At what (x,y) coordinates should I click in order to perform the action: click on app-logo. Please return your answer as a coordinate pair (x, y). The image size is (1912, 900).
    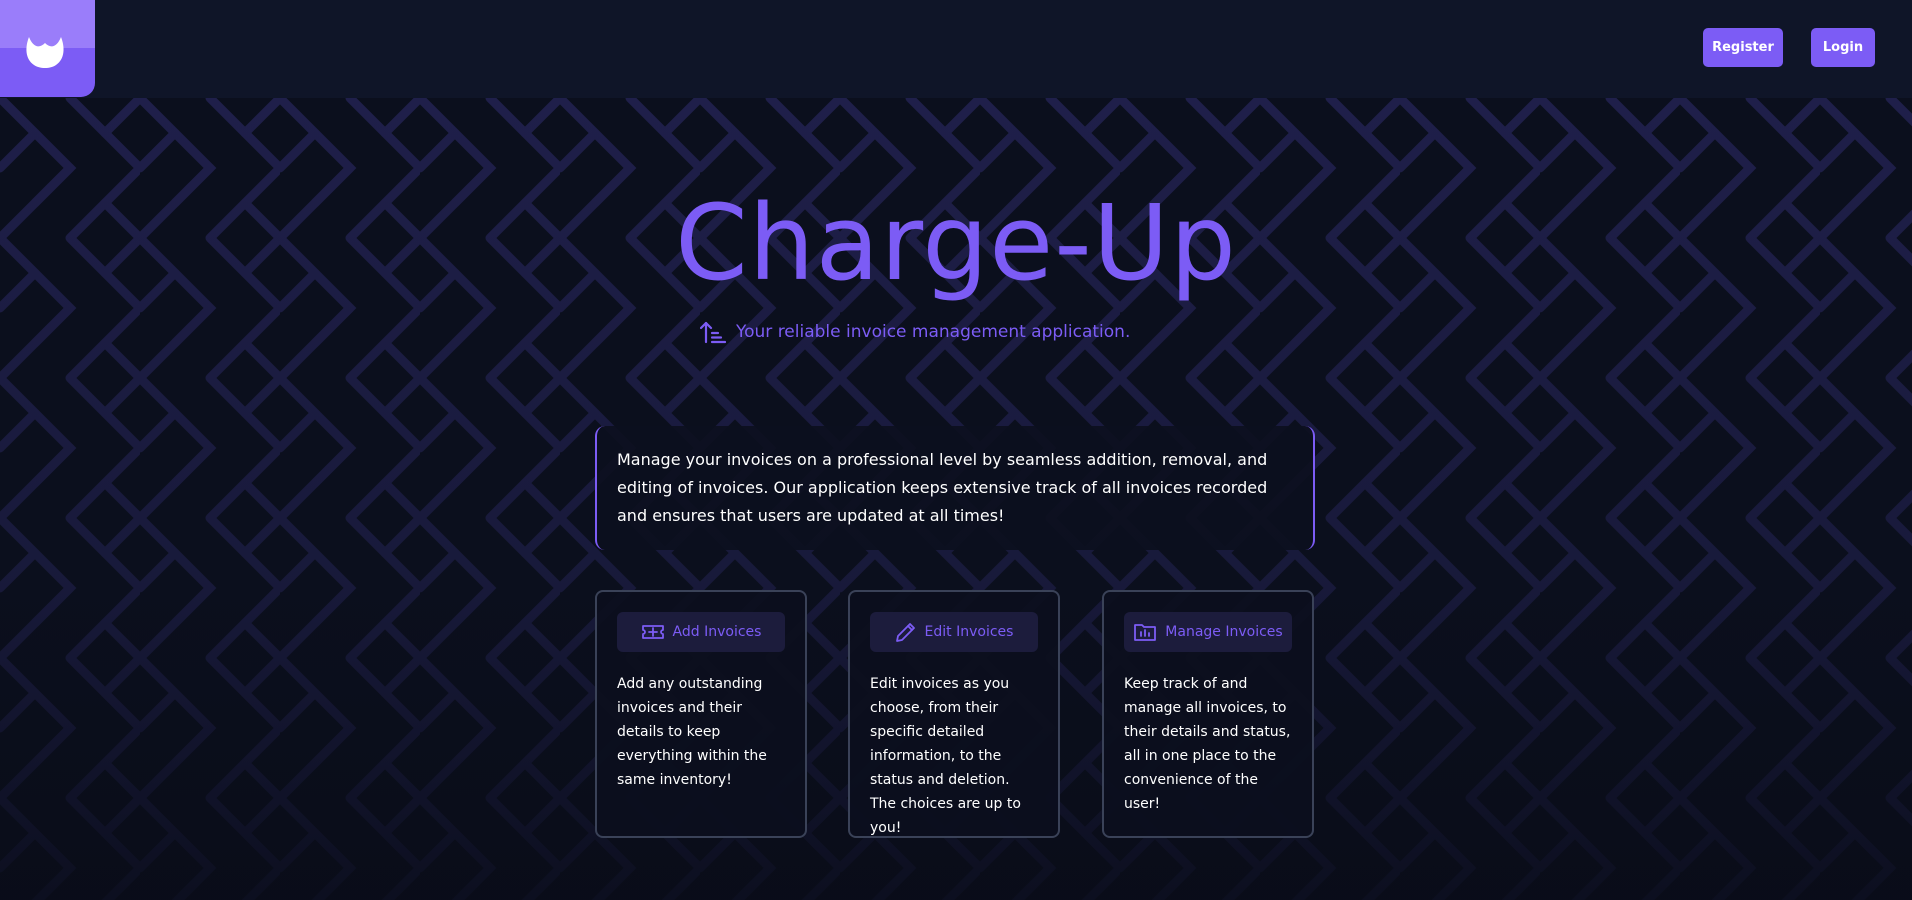
    Looking at the image, I should click on (47, 48).